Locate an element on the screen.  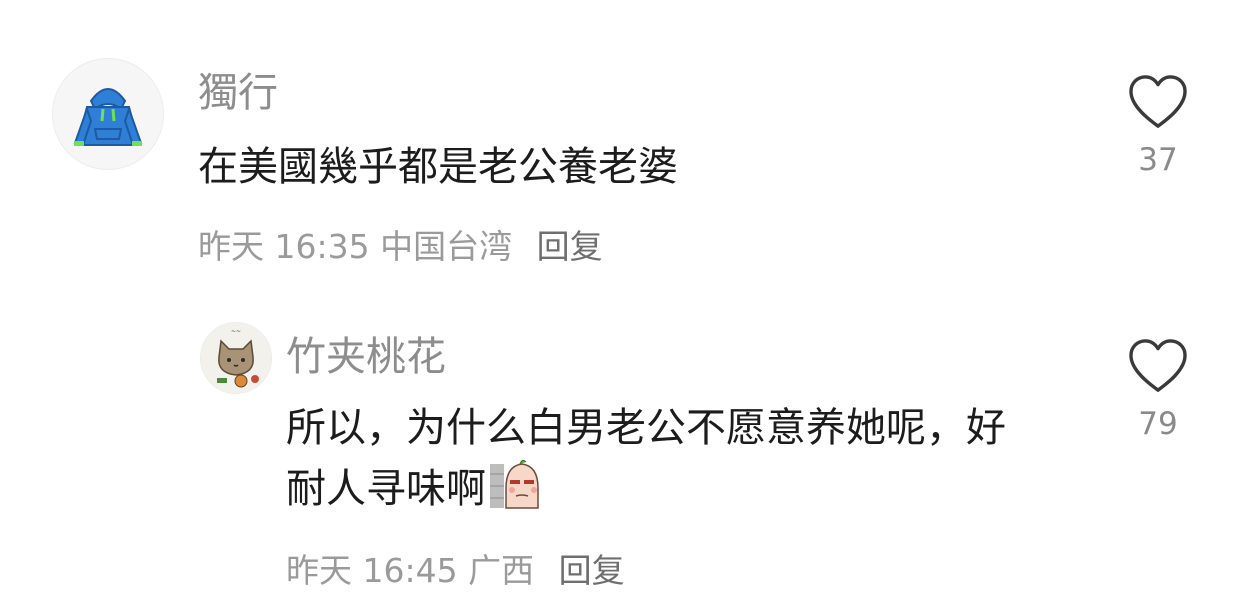
comment-meta: 昨天 16:45 广西 回复 is located at coordinates (455, 568).